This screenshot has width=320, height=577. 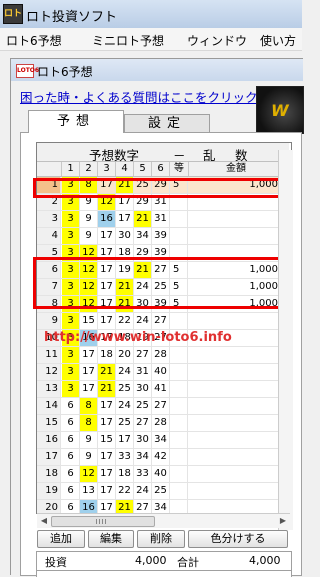 What do you see at coordinates (125, 491) in the screenshot?
I see `number-cell: 22` at bounding box center [125, 491].